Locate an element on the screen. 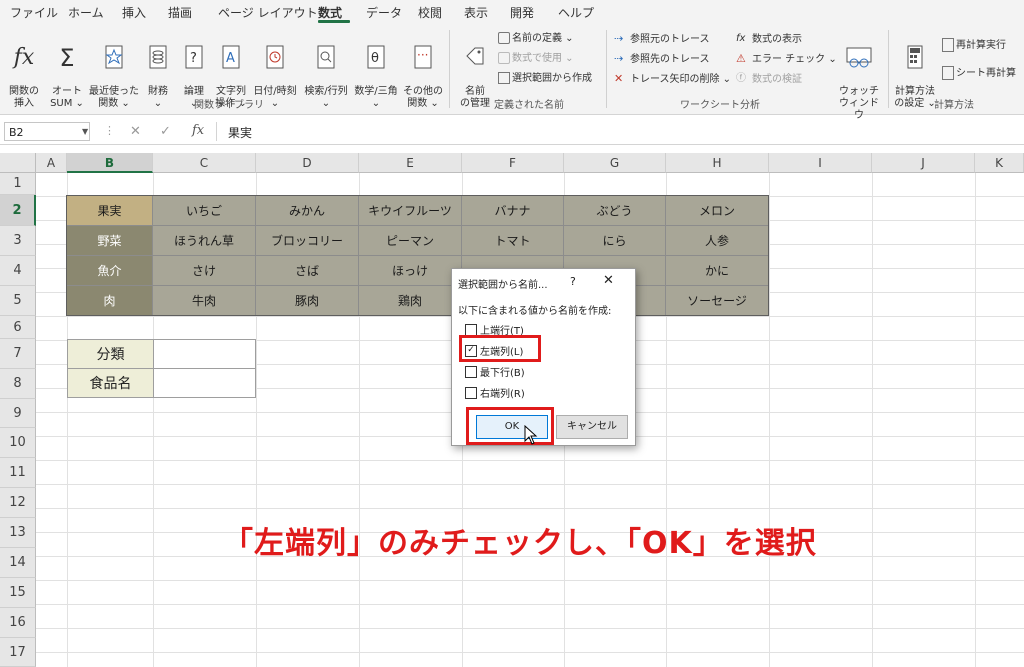 The image size is (1024, 667). food-name-input-cell is located at coordinates (204, 383).